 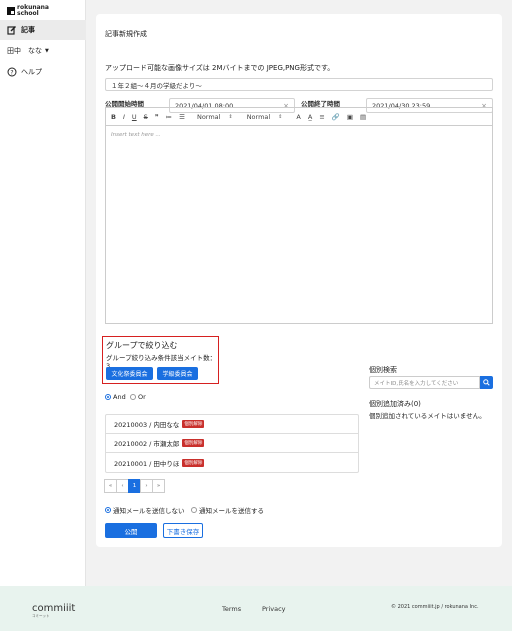 What do you see at coordinates (336, 117) in the screenshot?
I see `link-icon: 🔗` at bounding box center [336, 117].